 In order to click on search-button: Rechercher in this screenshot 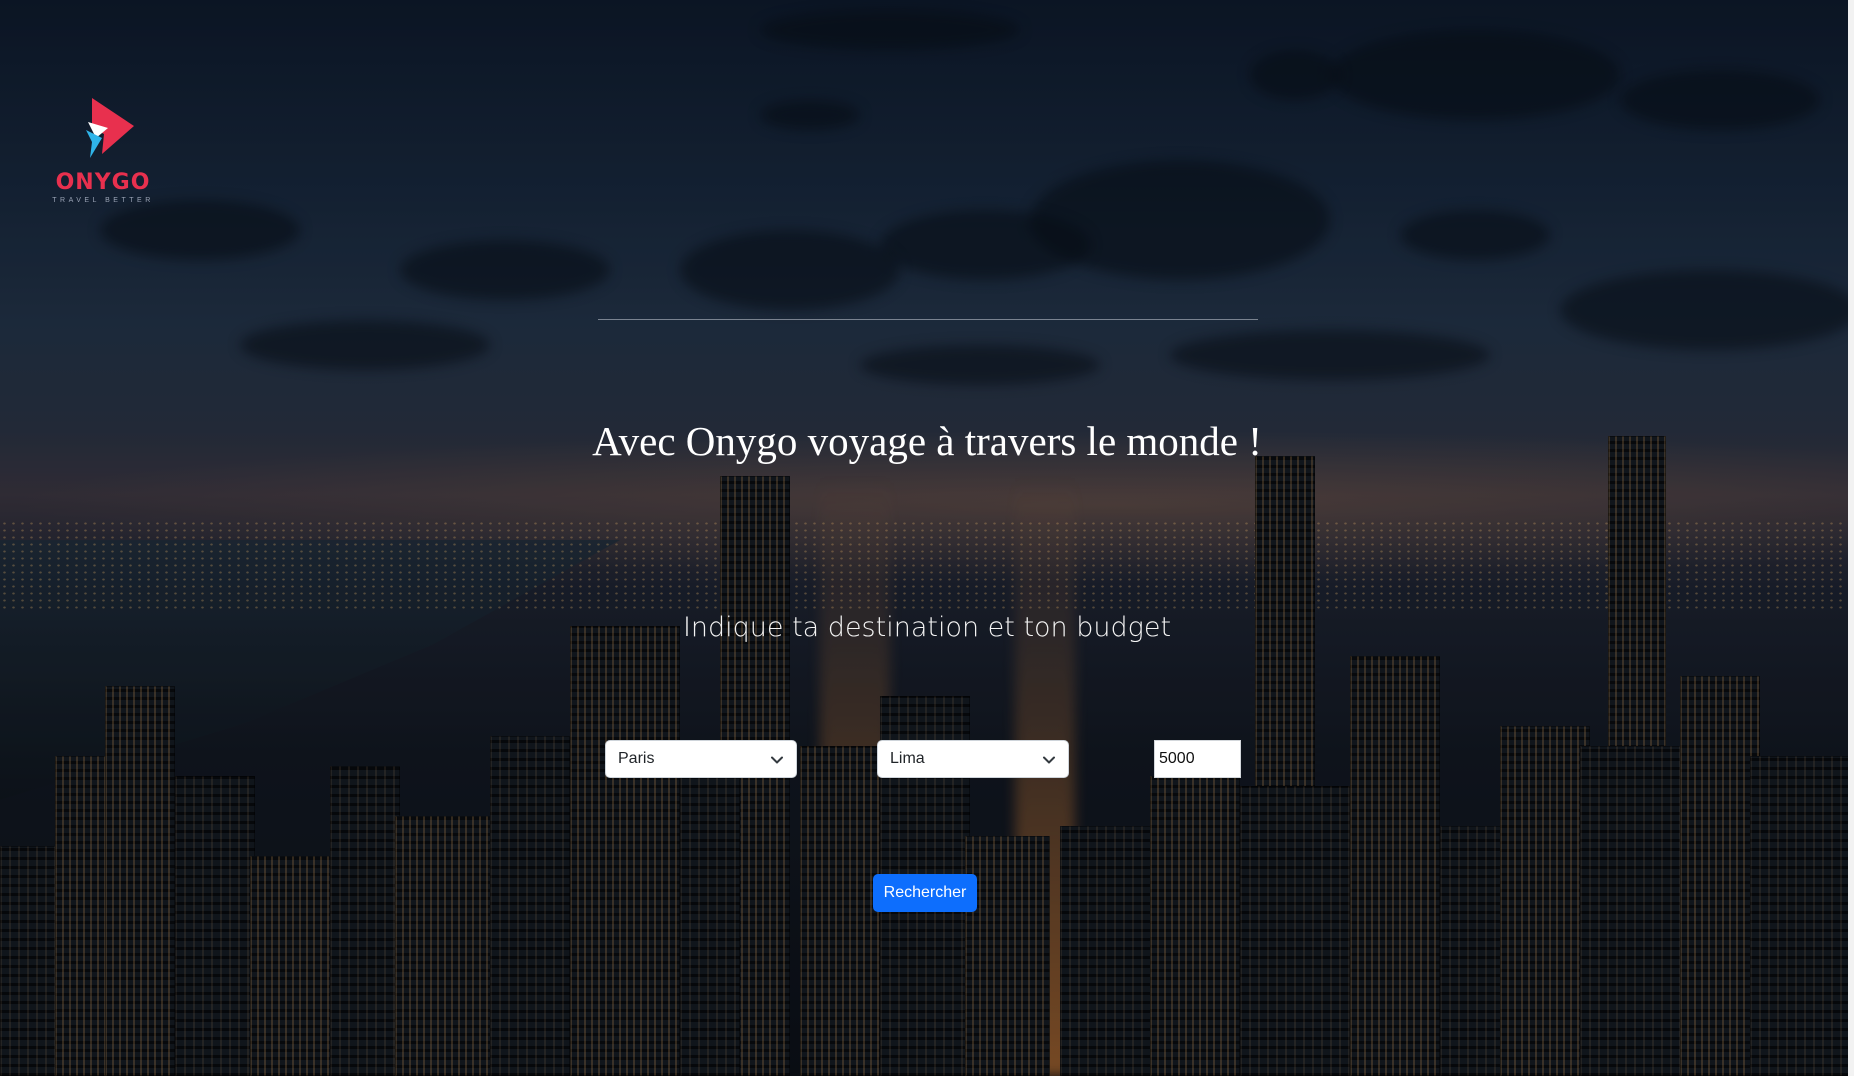, I will do `click(925, 893)`.